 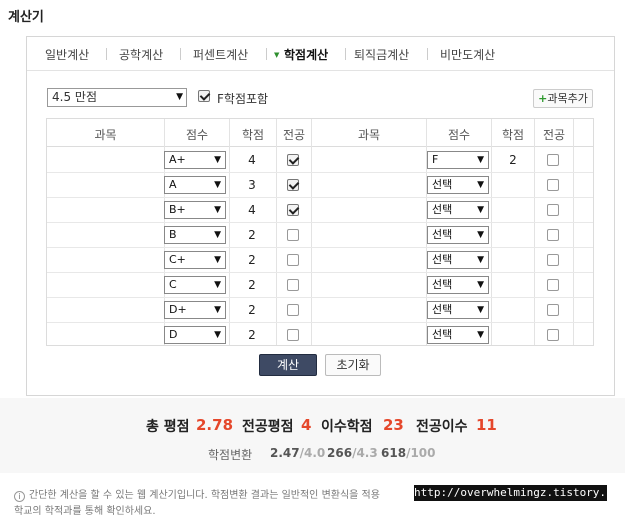 I want to click on grade-select: C+ ▼, so click(x=195, y=260).